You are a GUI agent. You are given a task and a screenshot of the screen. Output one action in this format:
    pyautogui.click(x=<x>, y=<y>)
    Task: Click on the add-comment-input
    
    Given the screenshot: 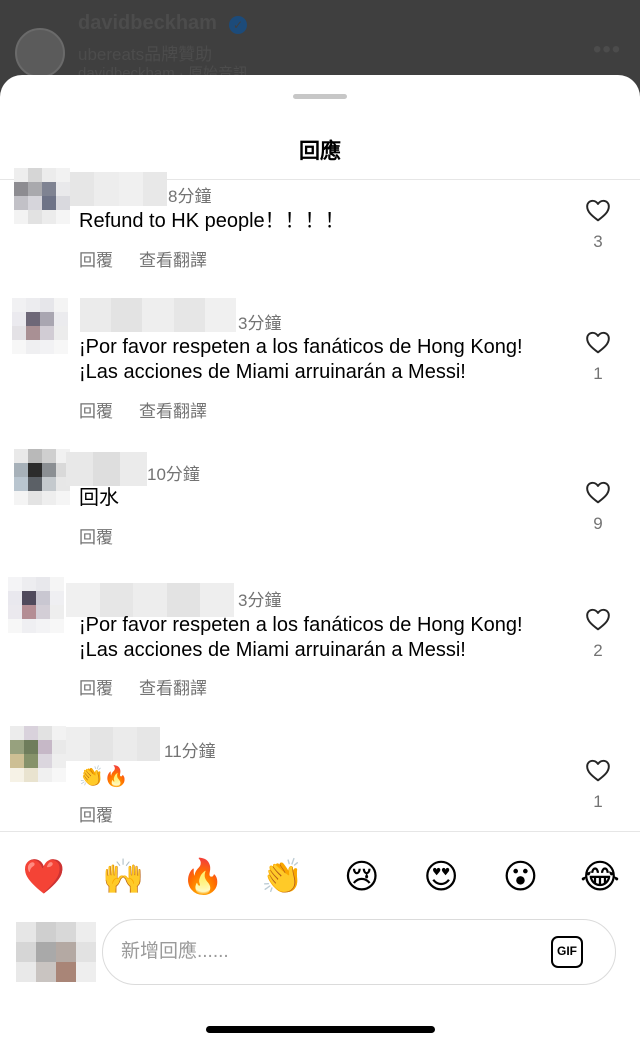 What is the action you would take?
    pyautogui.click(x=321, y=952)
    